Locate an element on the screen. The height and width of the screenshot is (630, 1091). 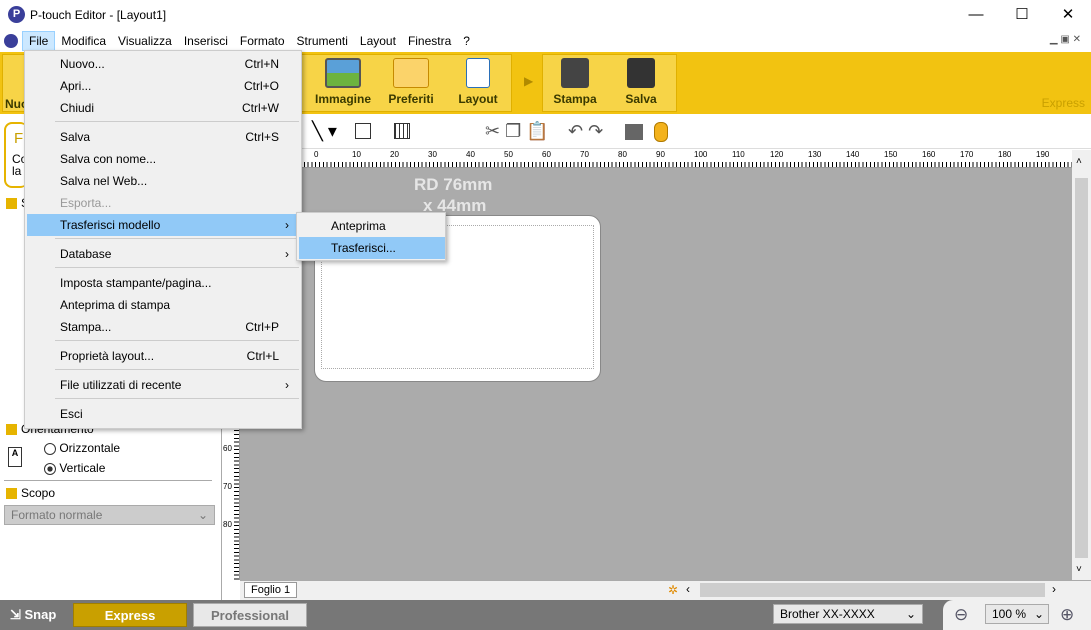
file-menu-item: Esci is located at coordinates (163, 414).